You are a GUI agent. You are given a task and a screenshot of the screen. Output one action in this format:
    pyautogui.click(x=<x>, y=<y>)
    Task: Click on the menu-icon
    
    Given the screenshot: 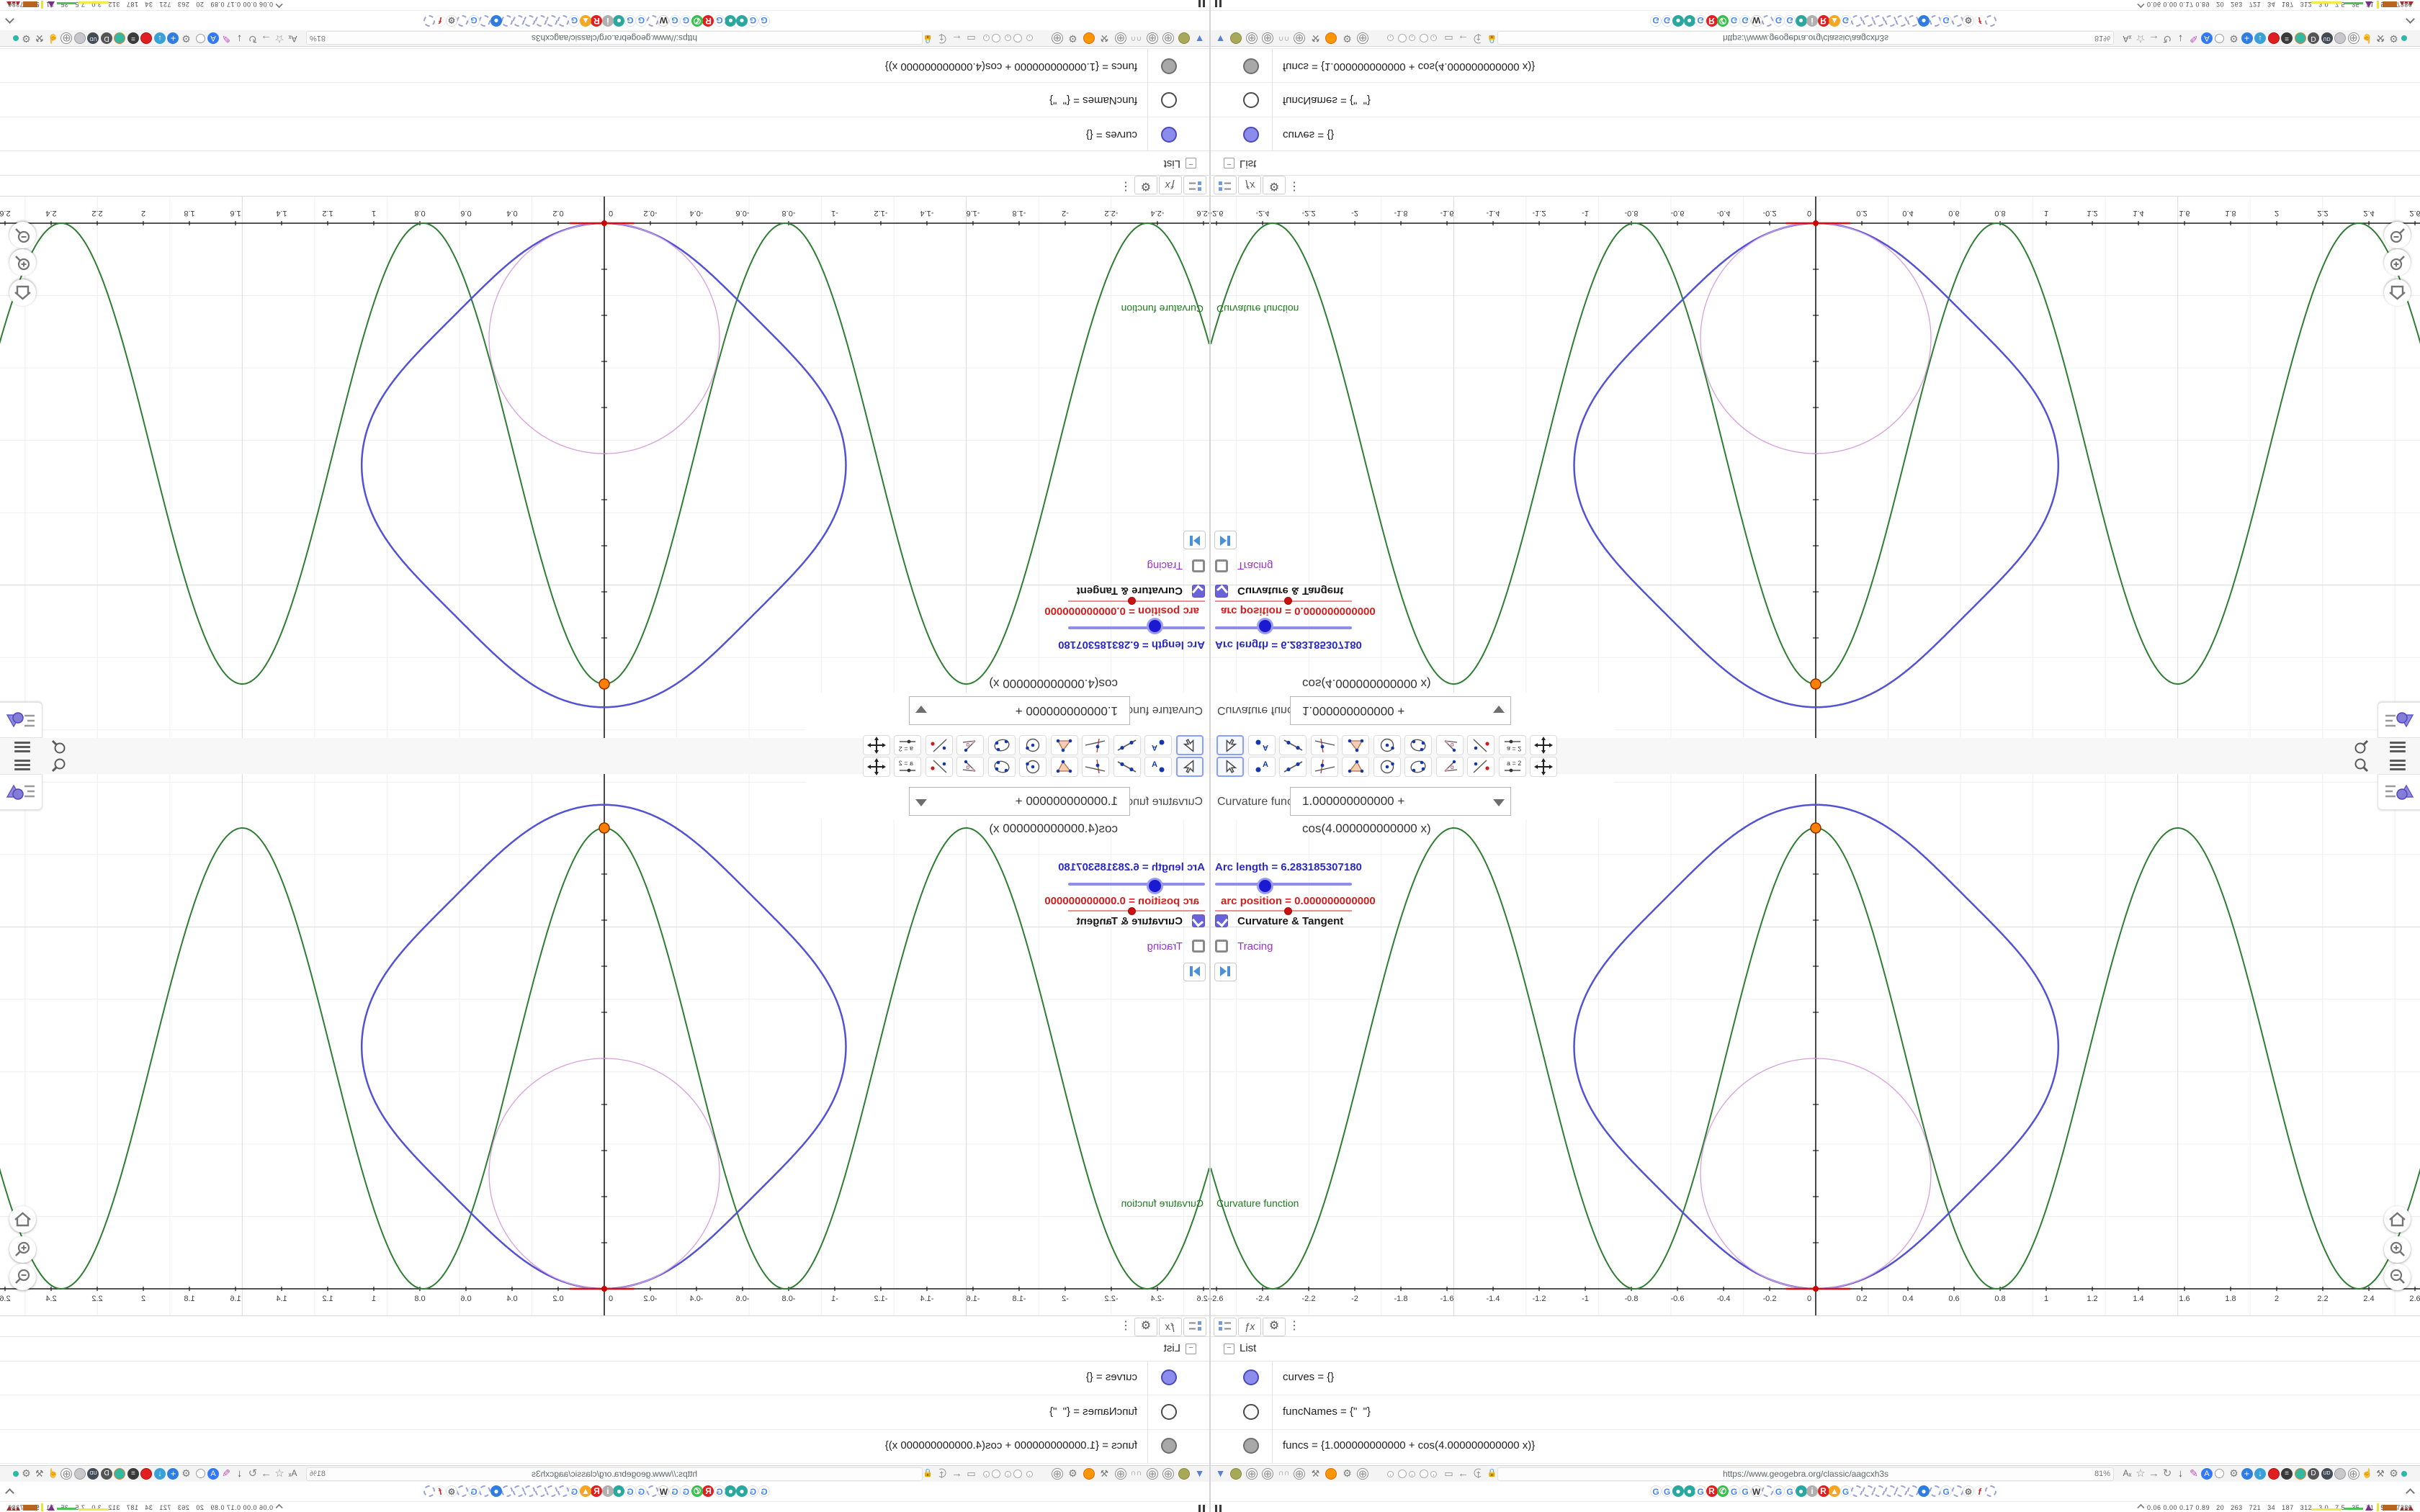 What is the action you would take?
    pyautogui.click(x=22, y=765)
    